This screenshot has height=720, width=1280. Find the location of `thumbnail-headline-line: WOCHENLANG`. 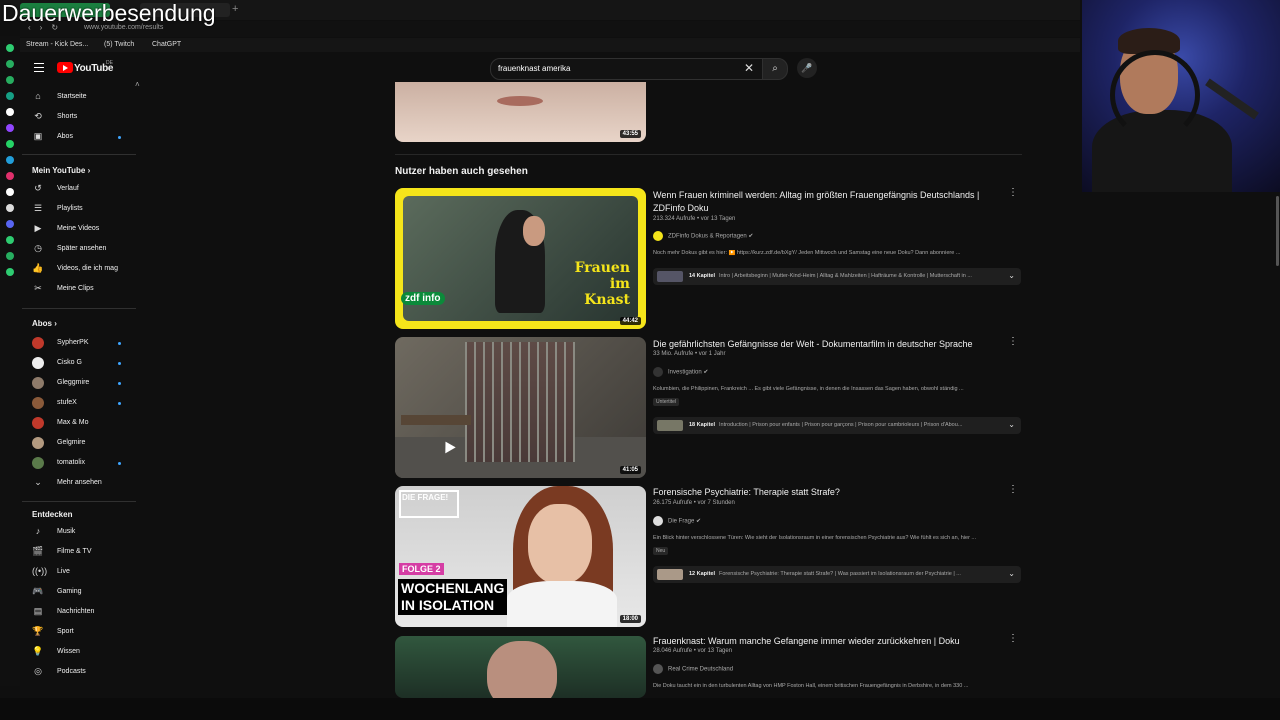

thumbnail-headline-line: WOCHENLANG is located at coordinates (453, 588).